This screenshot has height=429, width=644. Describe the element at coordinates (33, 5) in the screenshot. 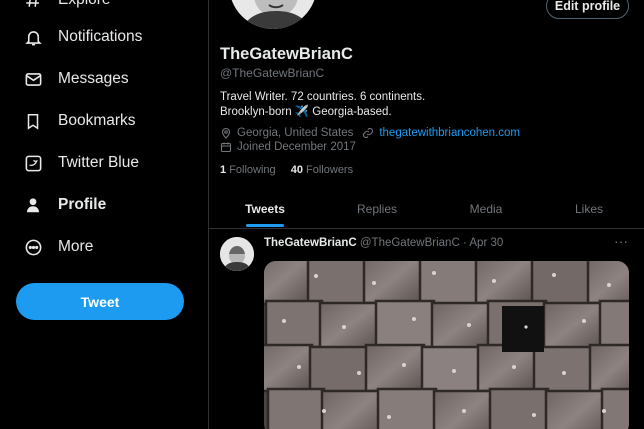

I see `hashtag-icon` at that location.